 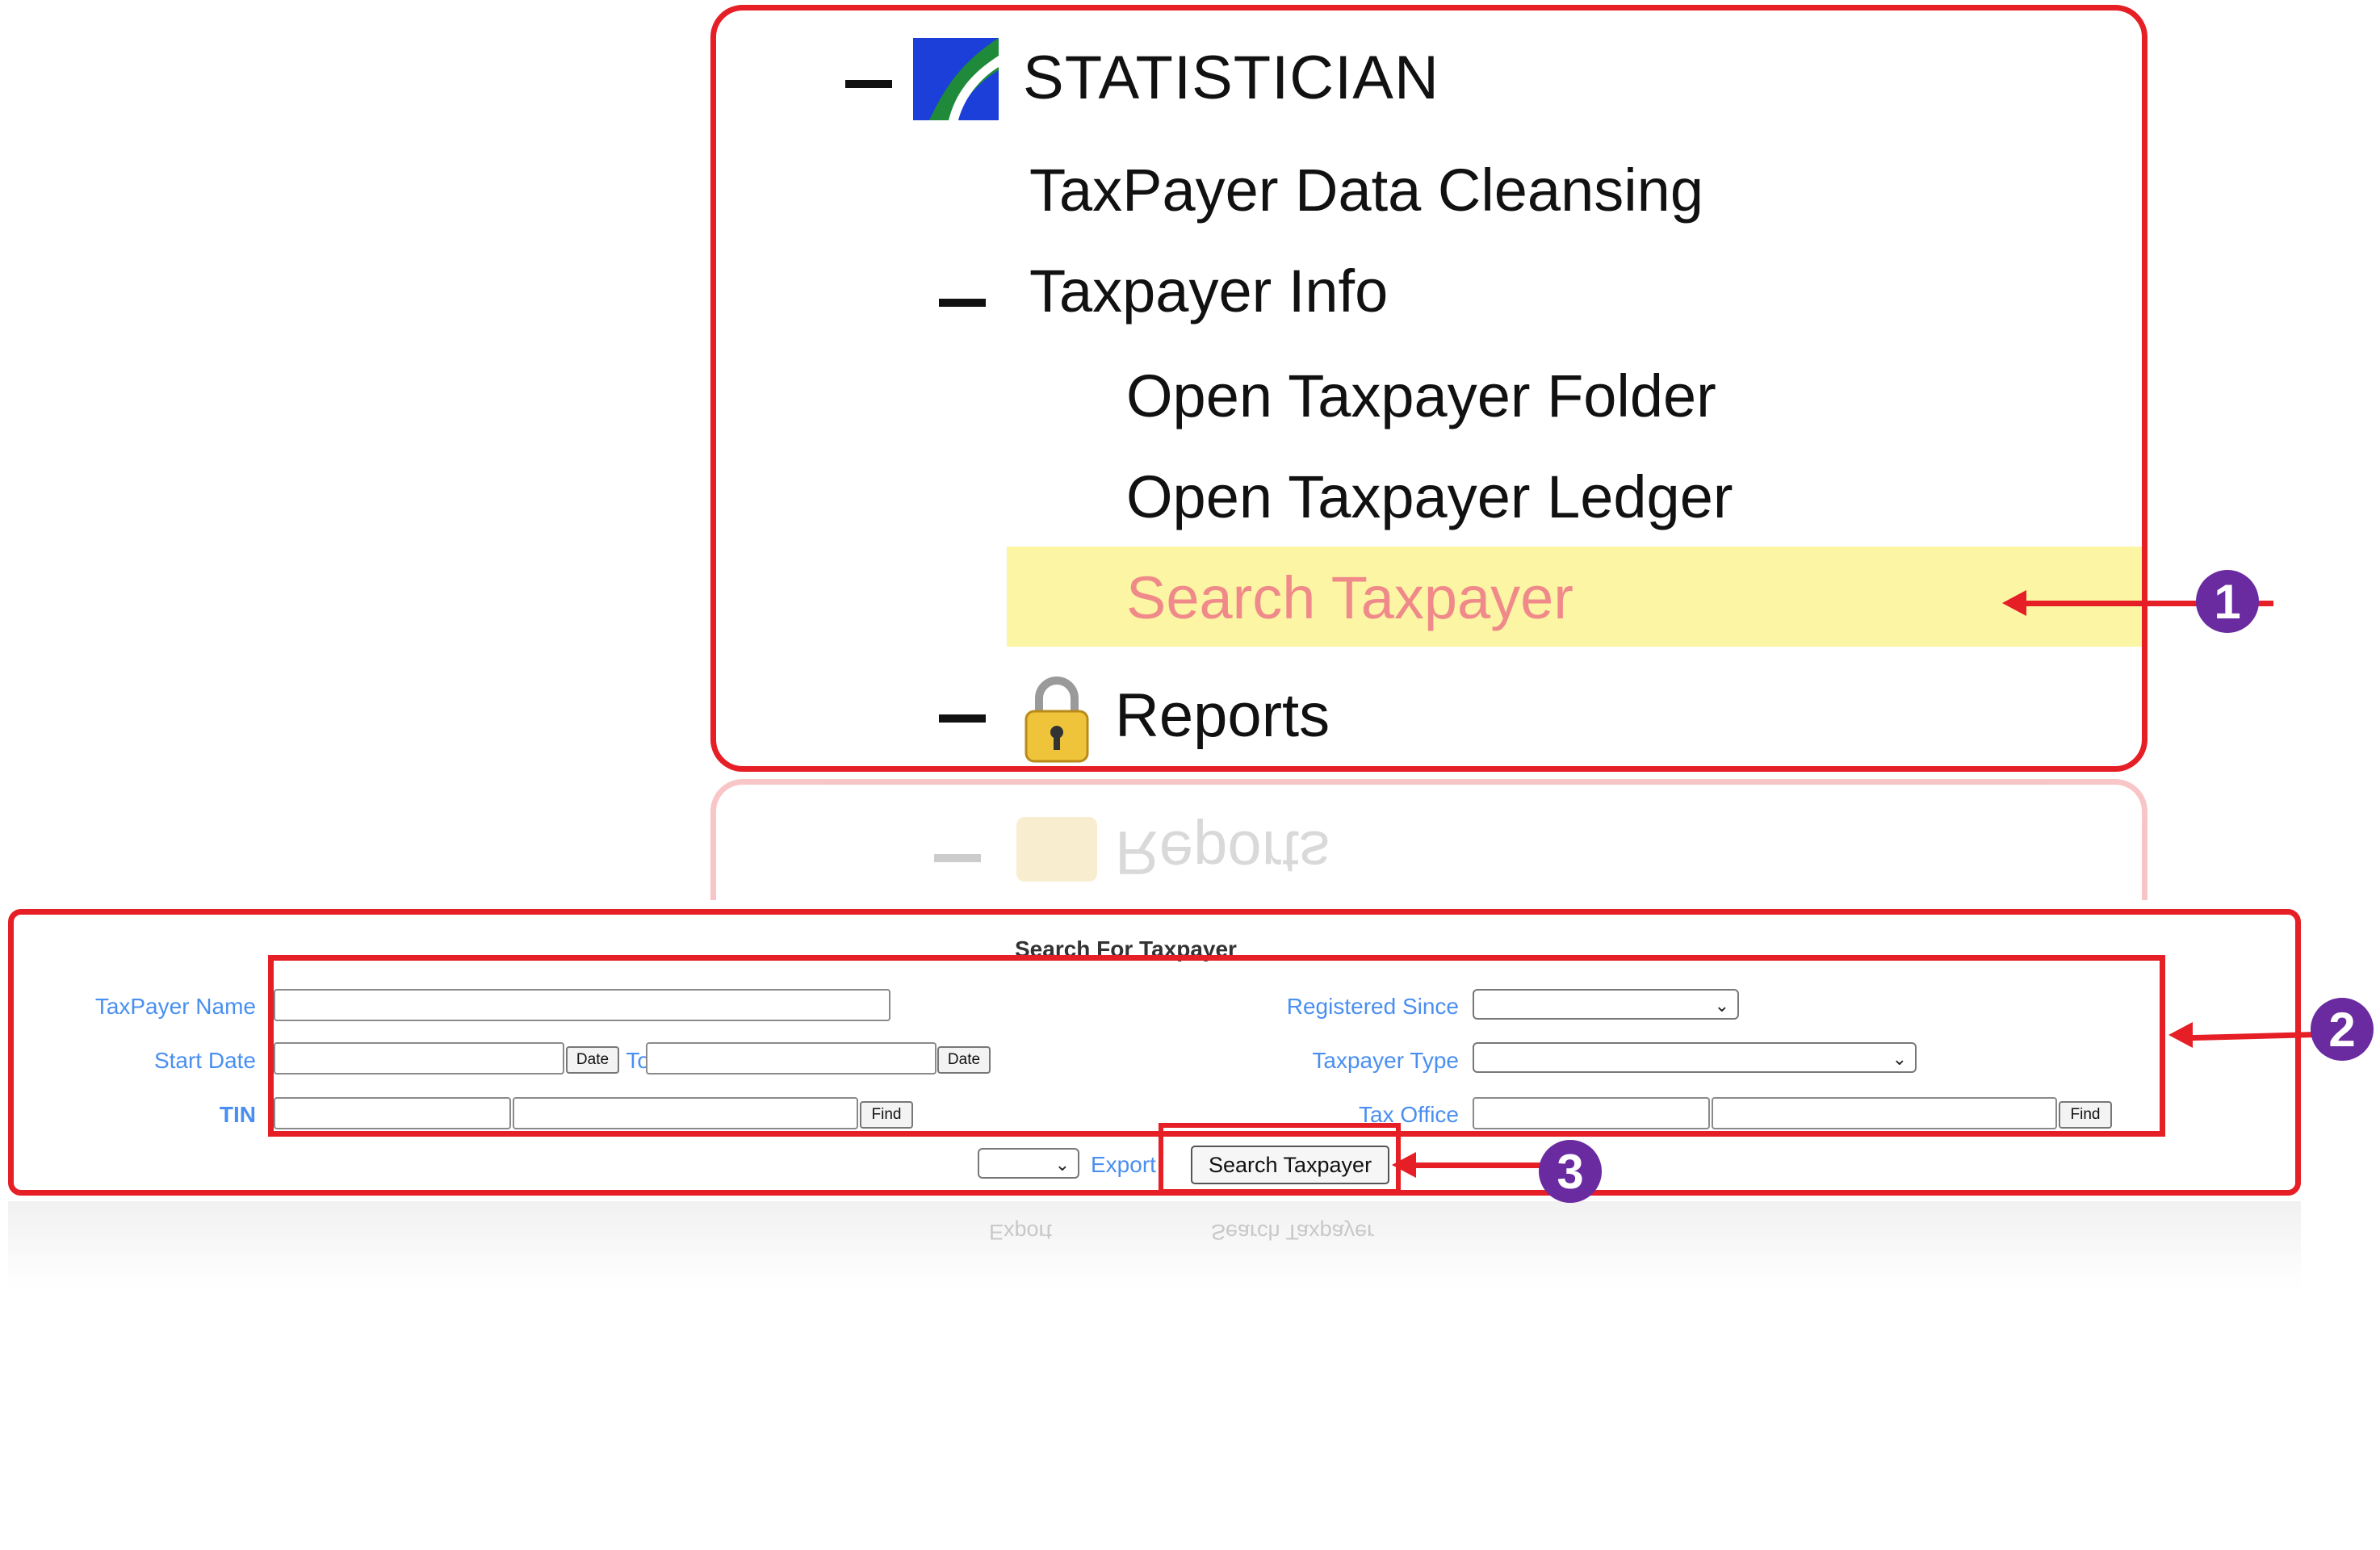 What do you see at coordinates (1695, 1057) in the screenshot?
I see `taxpayer-type-select: ⌄` at bounding box center [1695, 1057].